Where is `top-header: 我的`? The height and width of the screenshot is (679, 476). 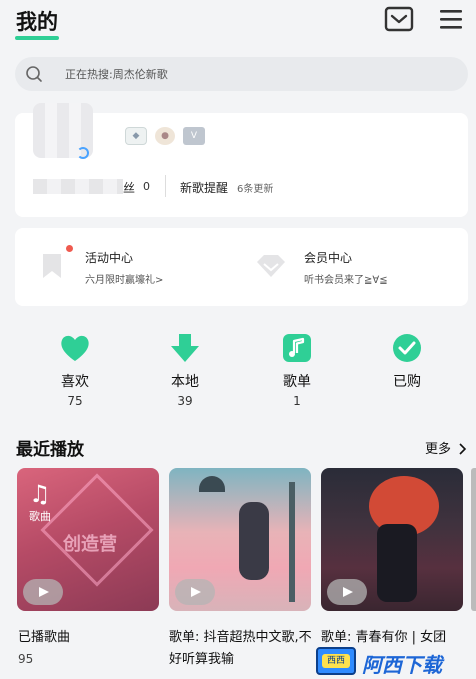
top-header: 我的 is located at coordinates (238, 26).